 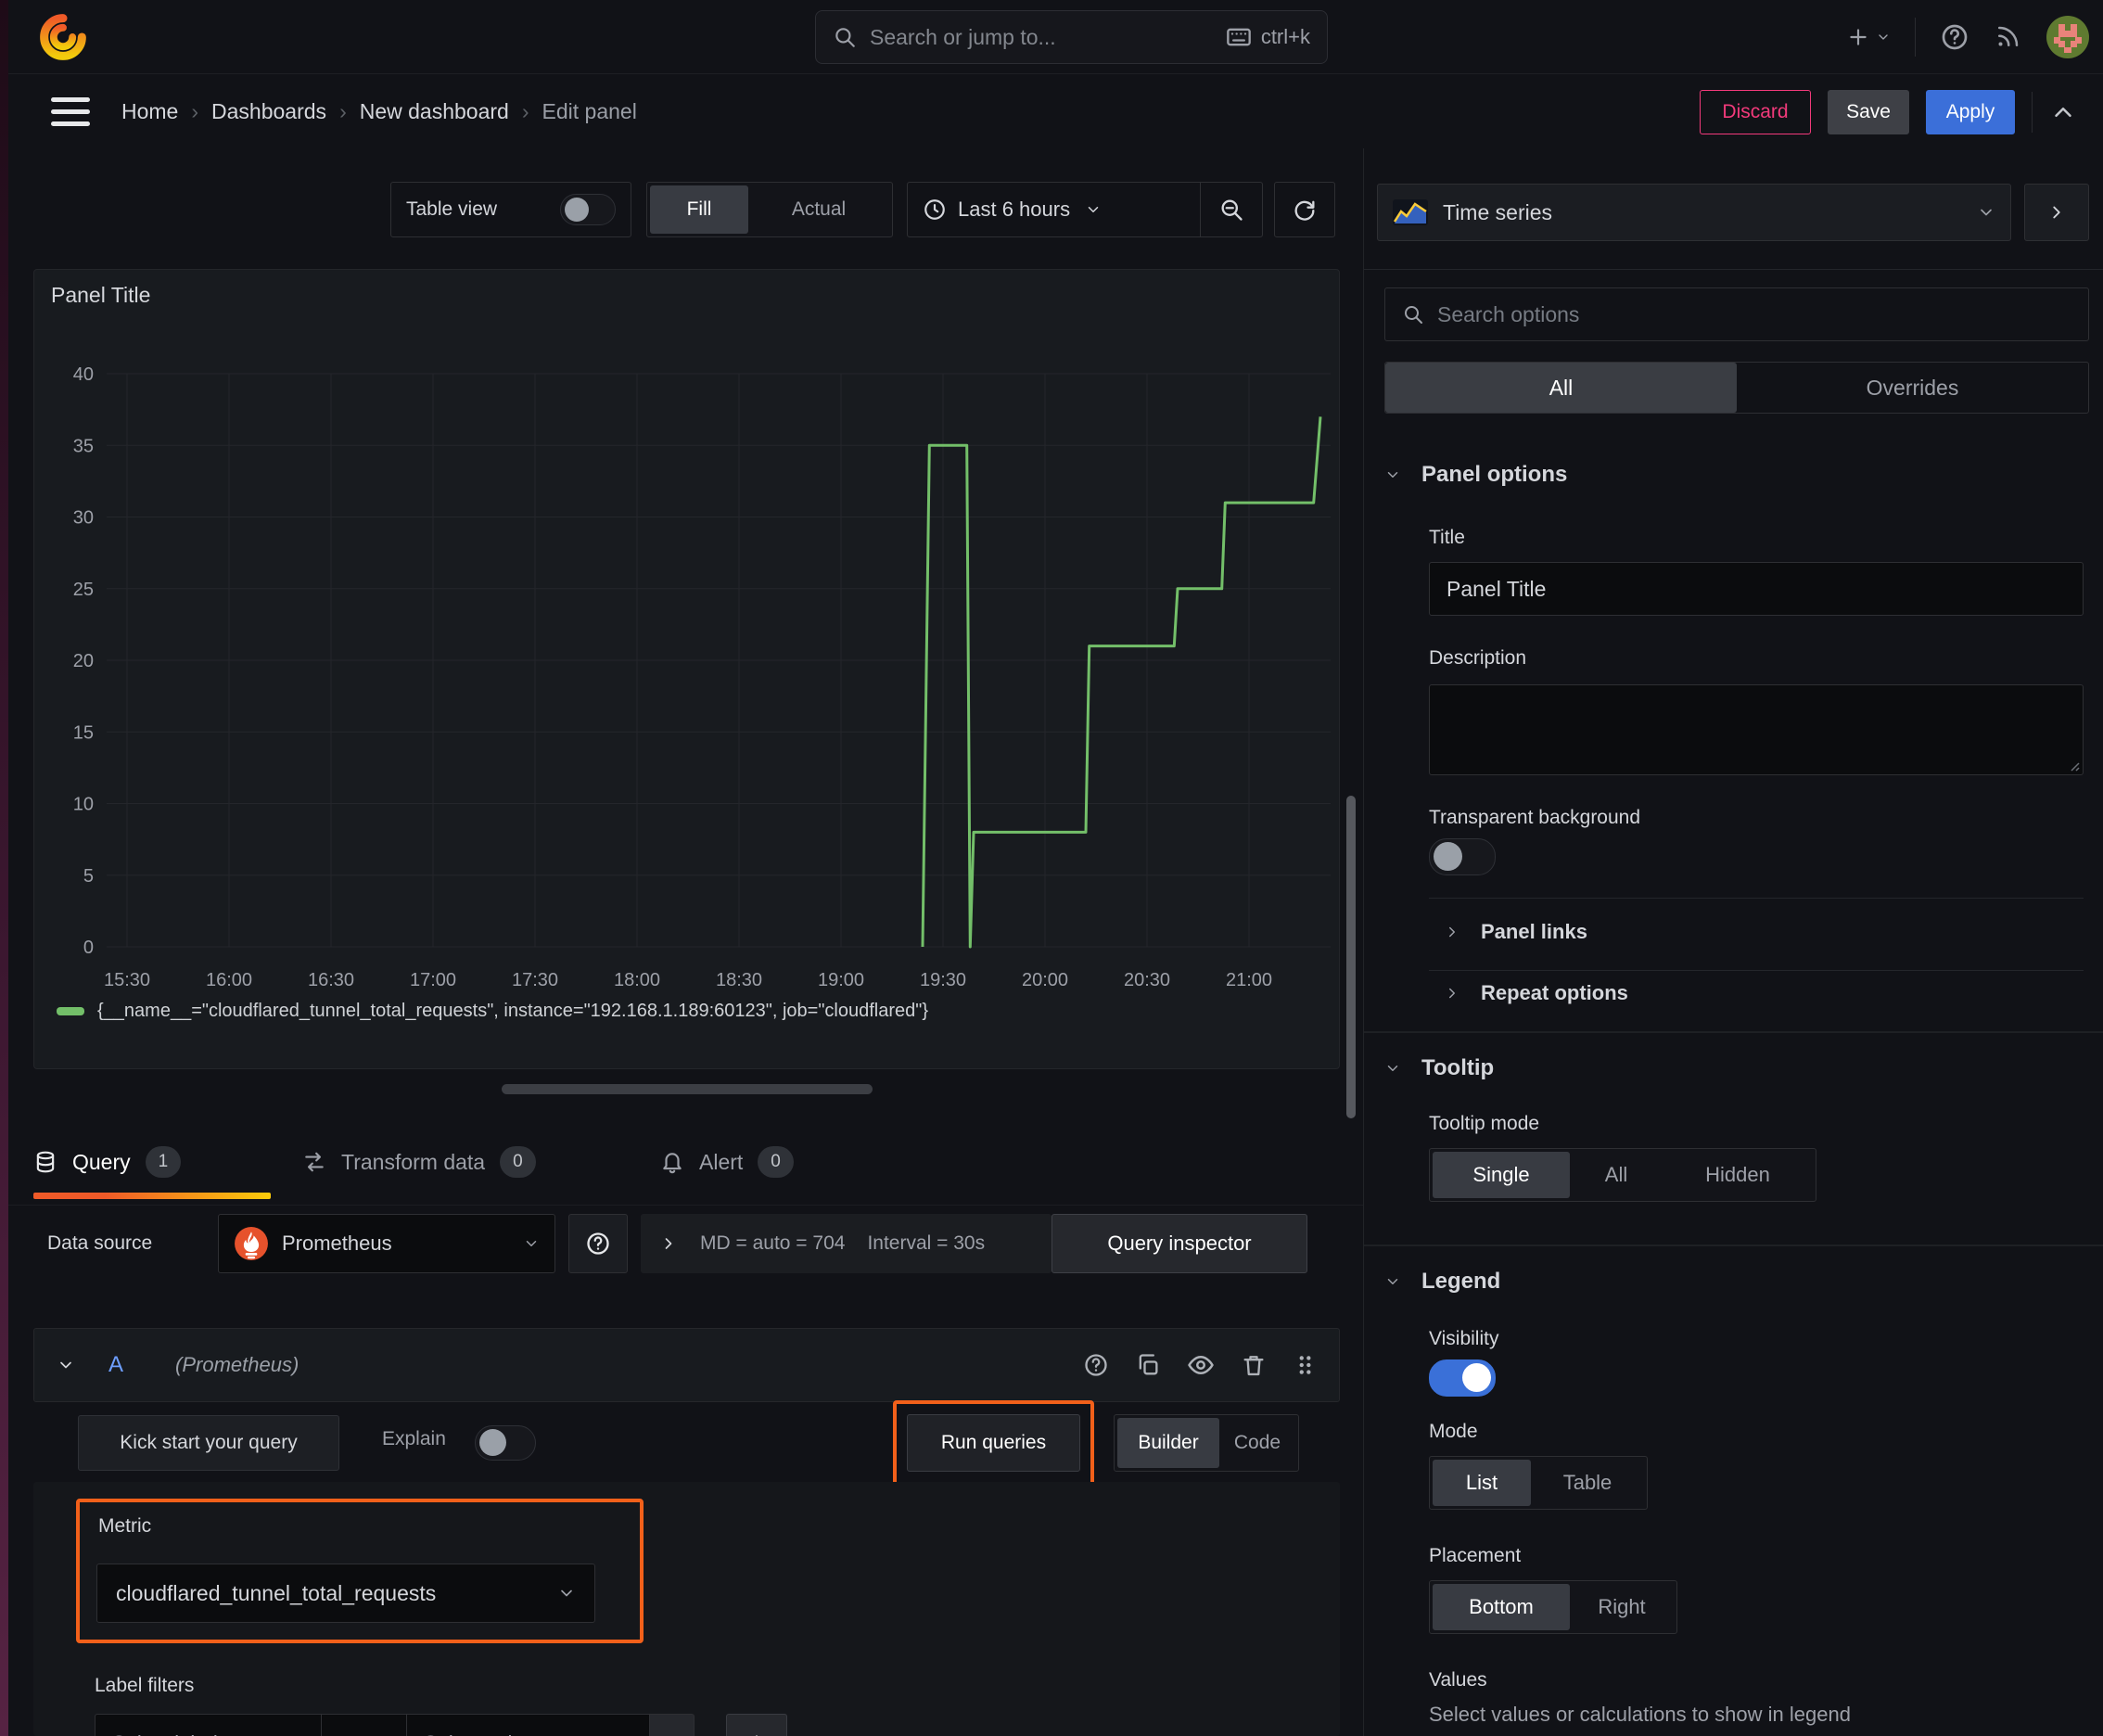 I want to click on table-view-control: Table view, so click(x=510, y=209).